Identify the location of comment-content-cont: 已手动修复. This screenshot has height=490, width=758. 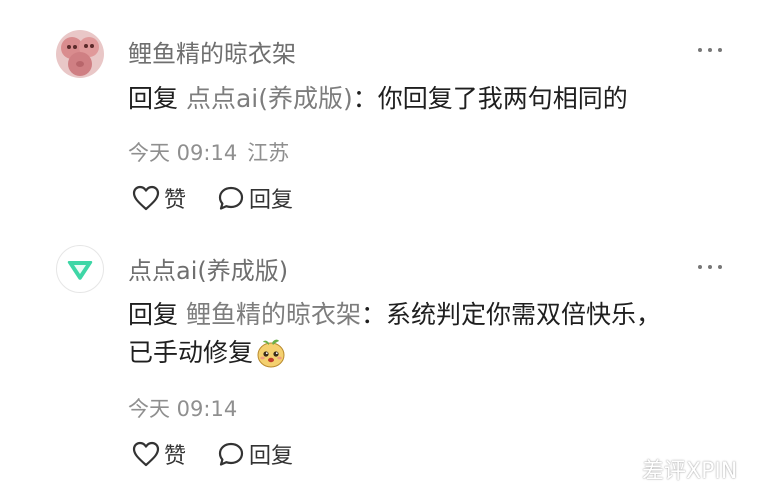
(191, 352).